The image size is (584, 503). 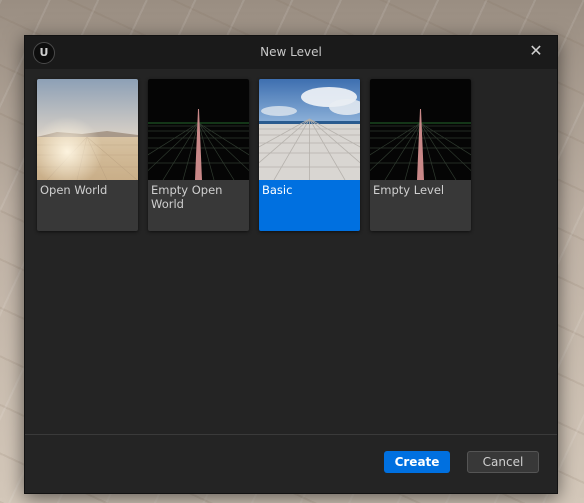 I want to click on template-basic: Basic, so click(x=309, y=155).